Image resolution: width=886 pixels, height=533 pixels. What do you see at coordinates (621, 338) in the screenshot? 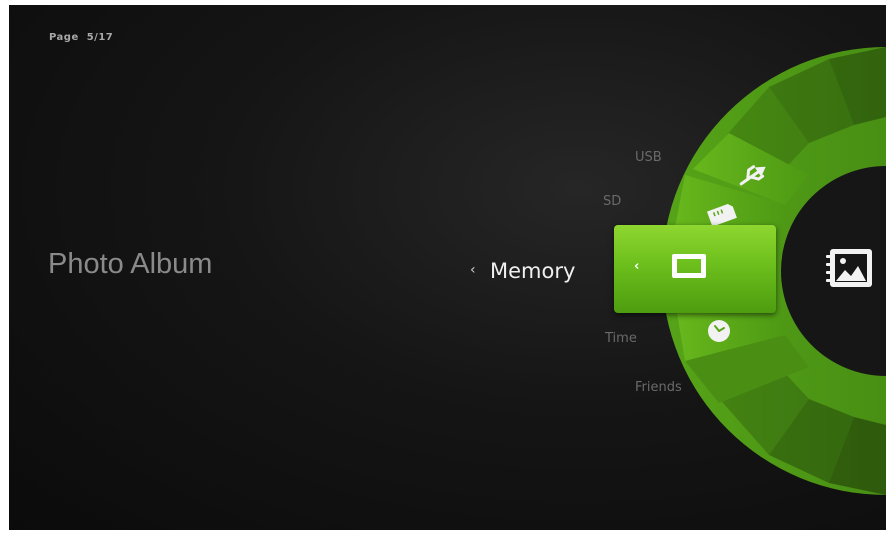
I see `menu-item-time: Time` at bounding box center [621, 338].